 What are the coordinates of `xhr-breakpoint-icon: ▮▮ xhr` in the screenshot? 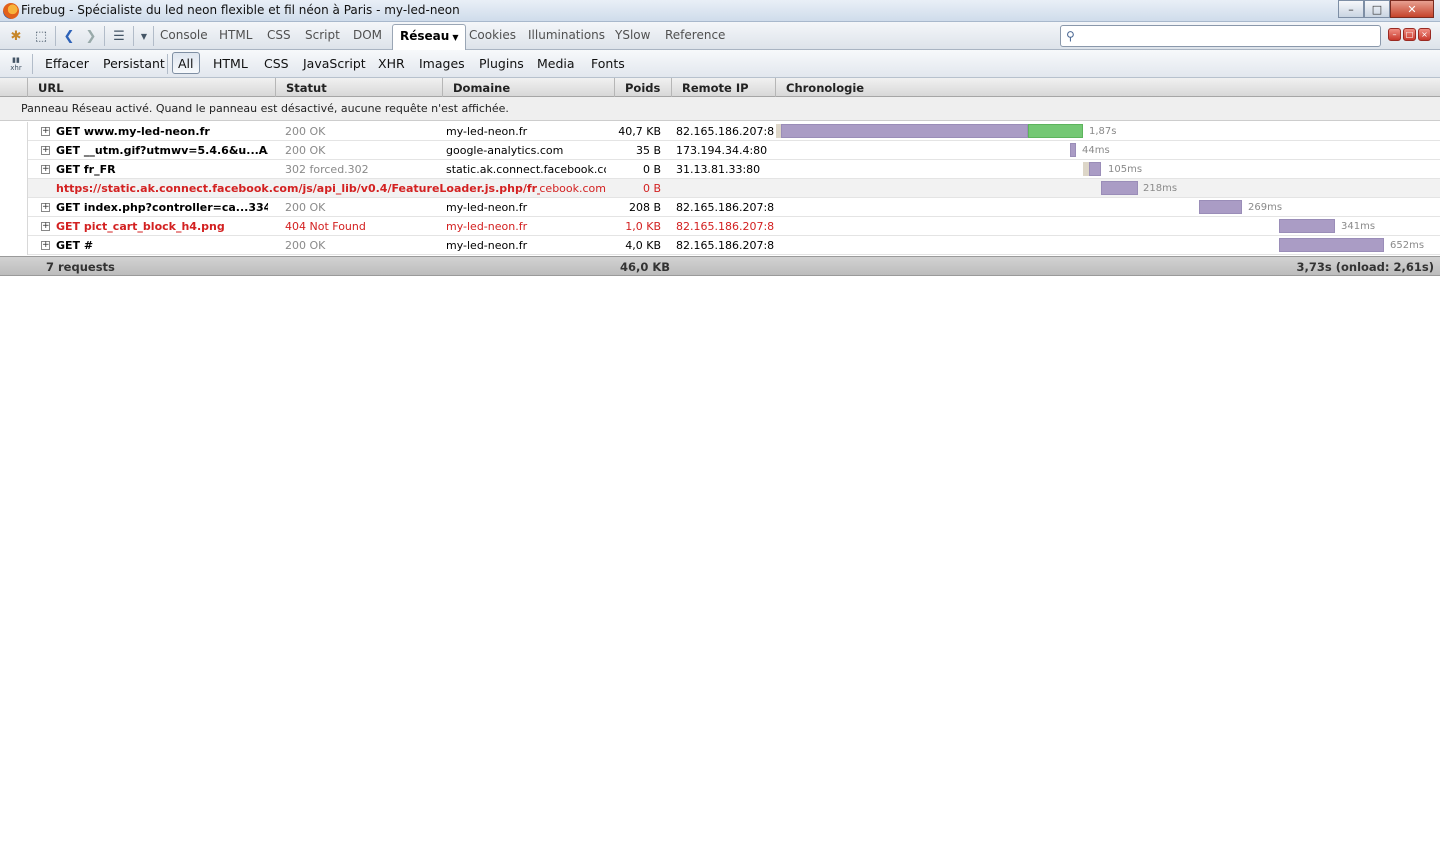 It's located at (16, 64).